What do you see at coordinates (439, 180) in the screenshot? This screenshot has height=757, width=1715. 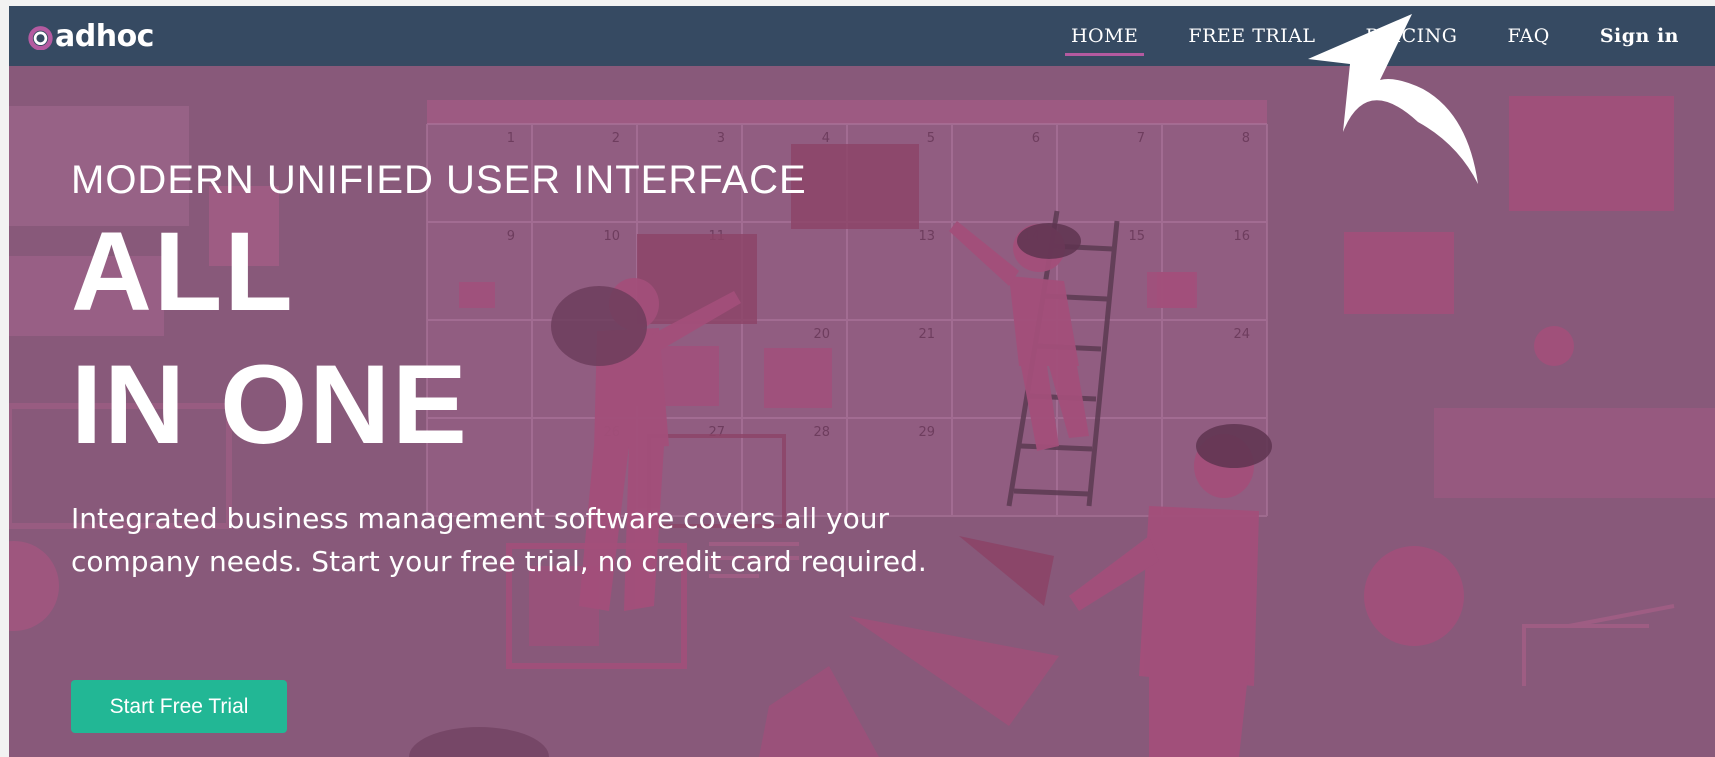 I see `hero-subtitle: MODERN UNIFIED USER INTERFACE` at bounding box center [439, 180].